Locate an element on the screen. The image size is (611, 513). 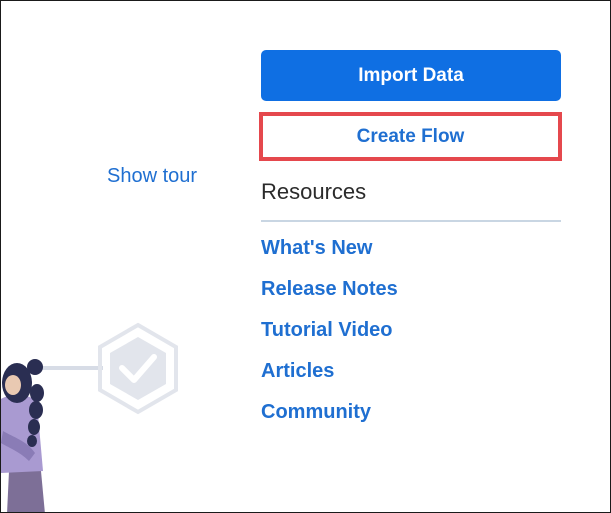
release-notes-link: Release Notes is located at coordinates (329, 289).